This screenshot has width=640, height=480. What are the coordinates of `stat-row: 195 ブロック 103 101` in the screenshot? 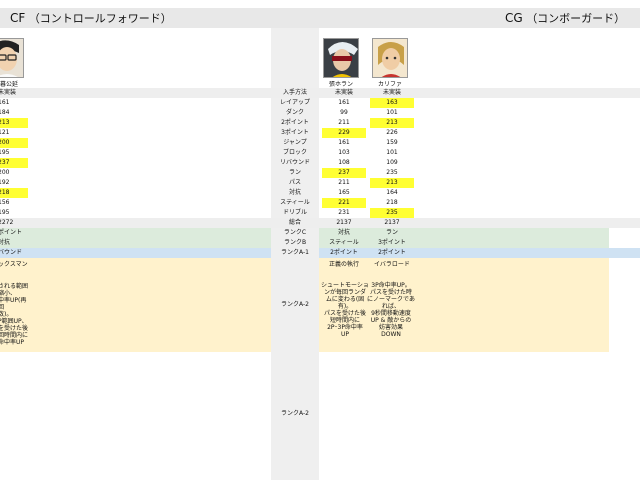 It's located at (320, 153).